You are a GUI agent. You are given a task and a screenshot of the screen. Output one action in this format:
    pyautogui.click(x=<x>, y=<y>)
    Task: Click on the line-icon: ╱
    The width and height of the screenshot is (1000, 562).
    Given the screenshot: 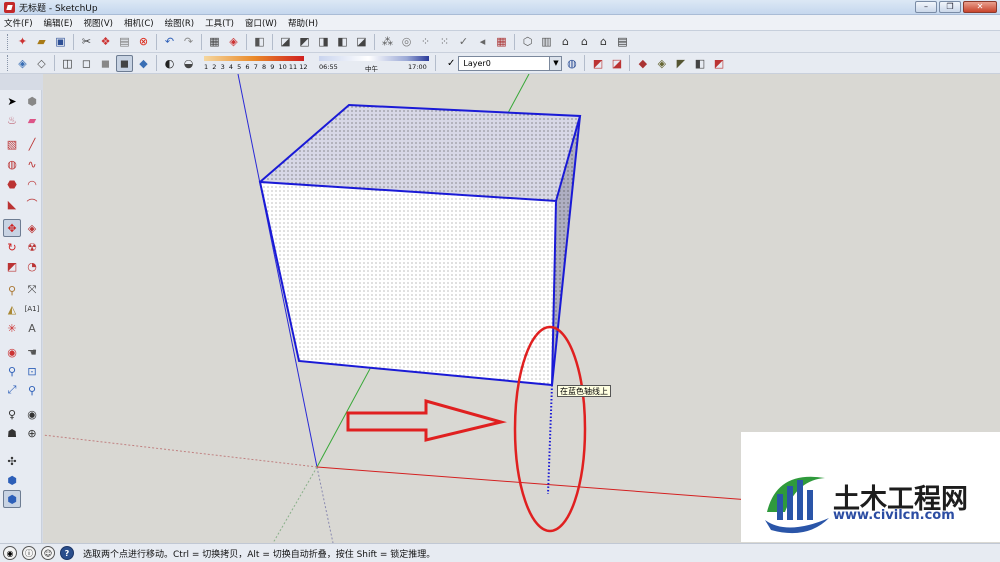 What is the action you would take?
    pyautogui.click(x=32, y=144)
    